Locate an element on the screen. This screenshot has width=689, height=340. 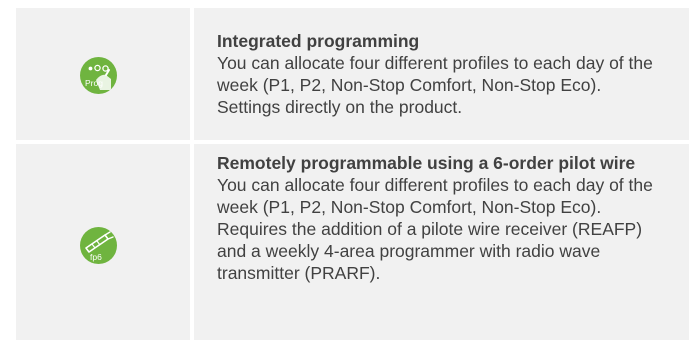
feature-title: Integrated programming is located at coordinates (318, 41).